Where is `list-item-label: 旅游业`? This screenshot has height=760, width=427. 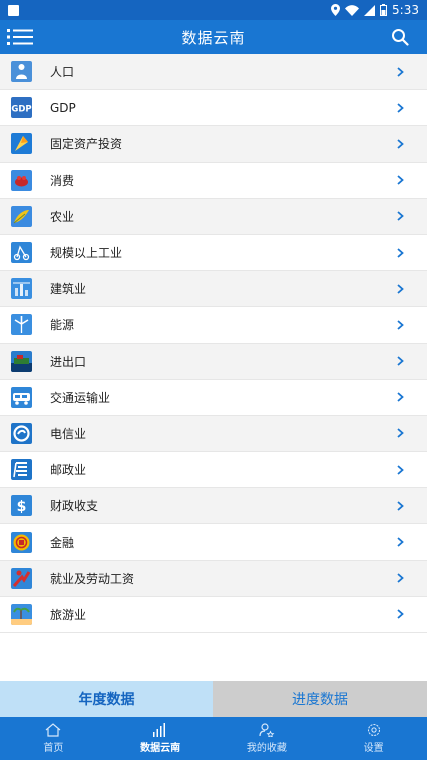
list-item-label: 旅游业 is located at coordinates (68, 614).